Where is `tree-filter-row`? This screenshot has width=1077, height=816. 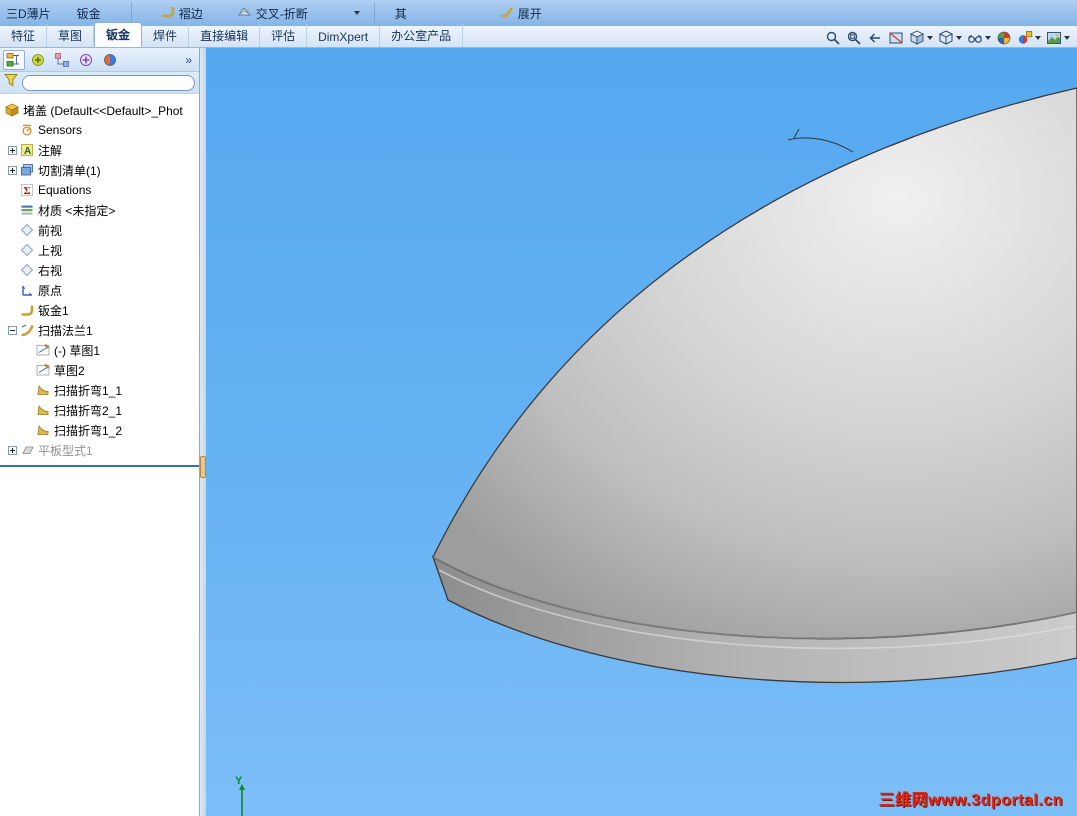 tree-filter-row is located at coordinates (99, 83).